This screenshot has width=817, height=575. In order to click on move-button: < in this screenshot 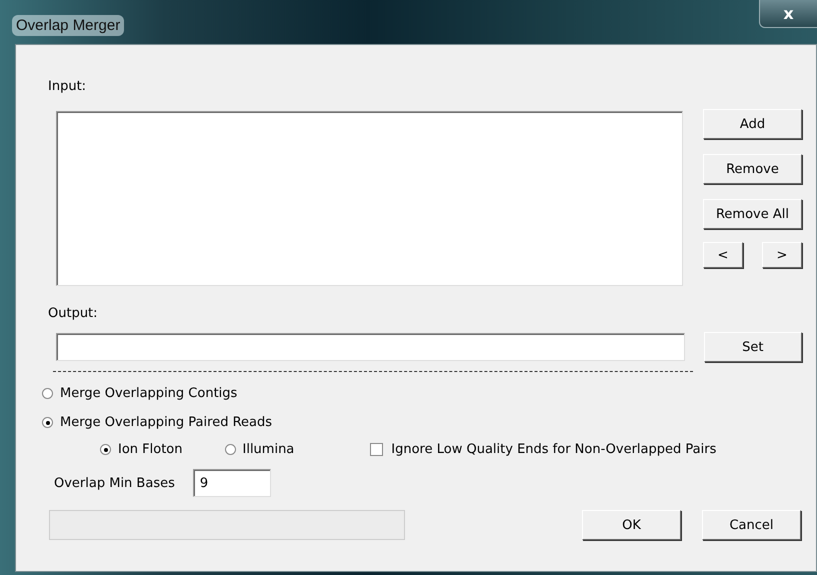, I will do `click(723, 255)`.